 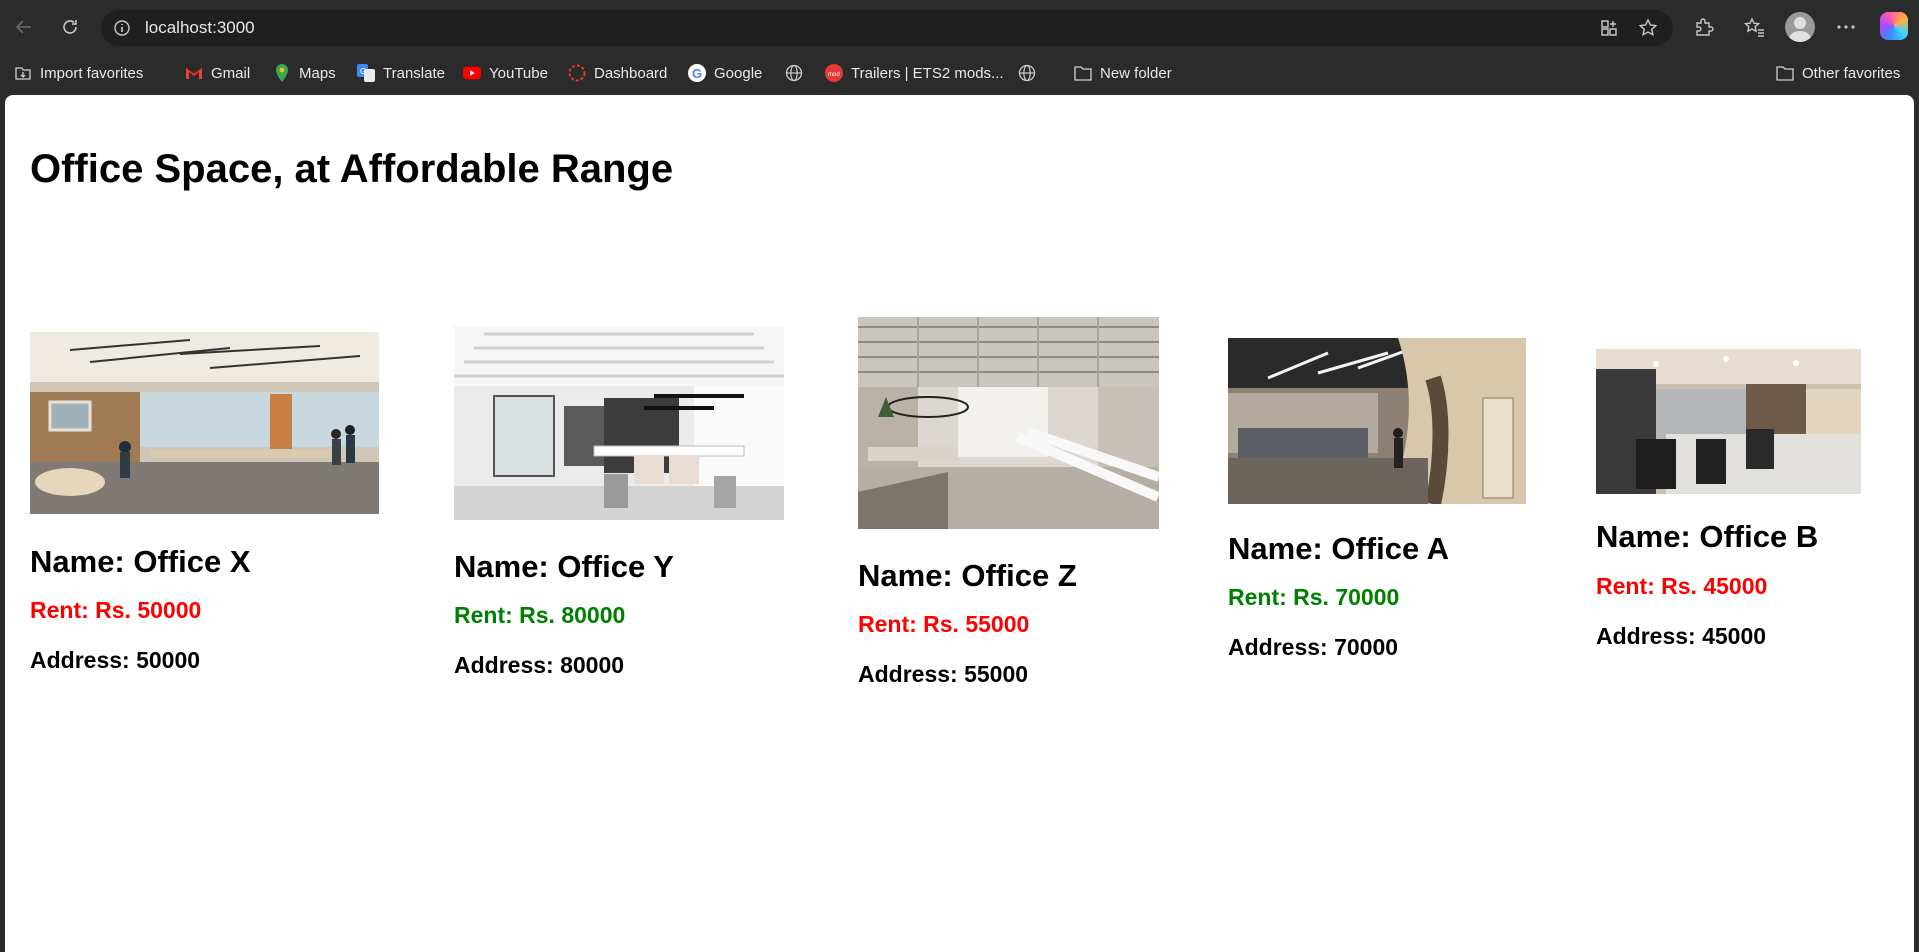 I want to click on youtube-icon, so click(x=472, y=73).